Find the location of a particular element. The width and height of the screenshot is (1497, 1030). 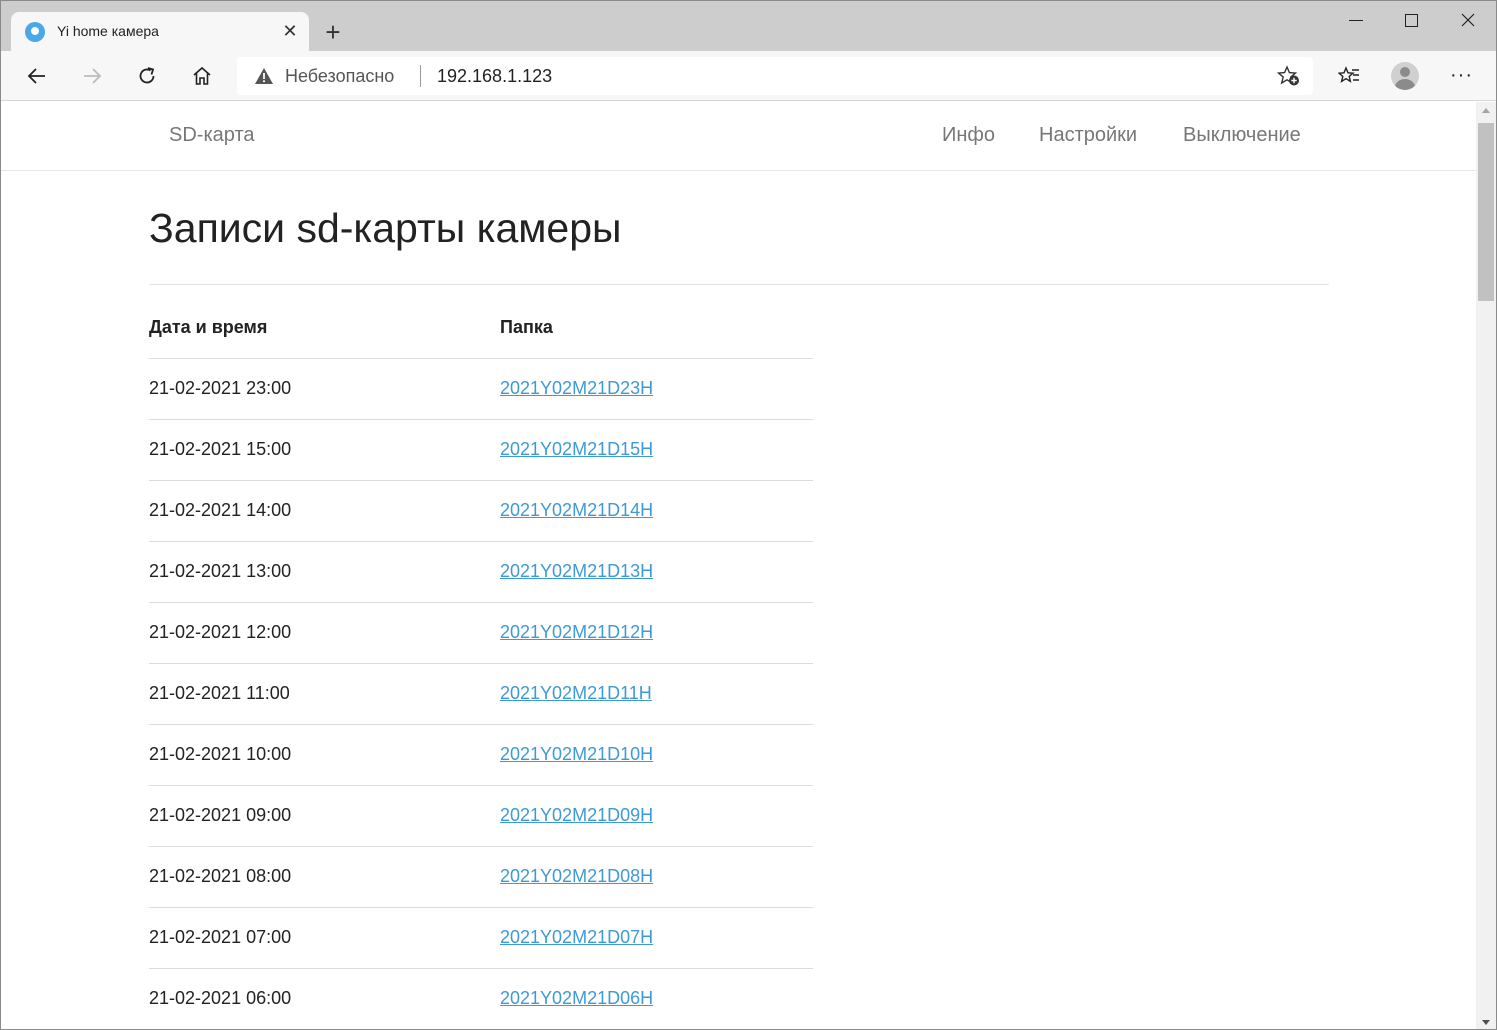

avatar is located at coordinates (1405, 76).